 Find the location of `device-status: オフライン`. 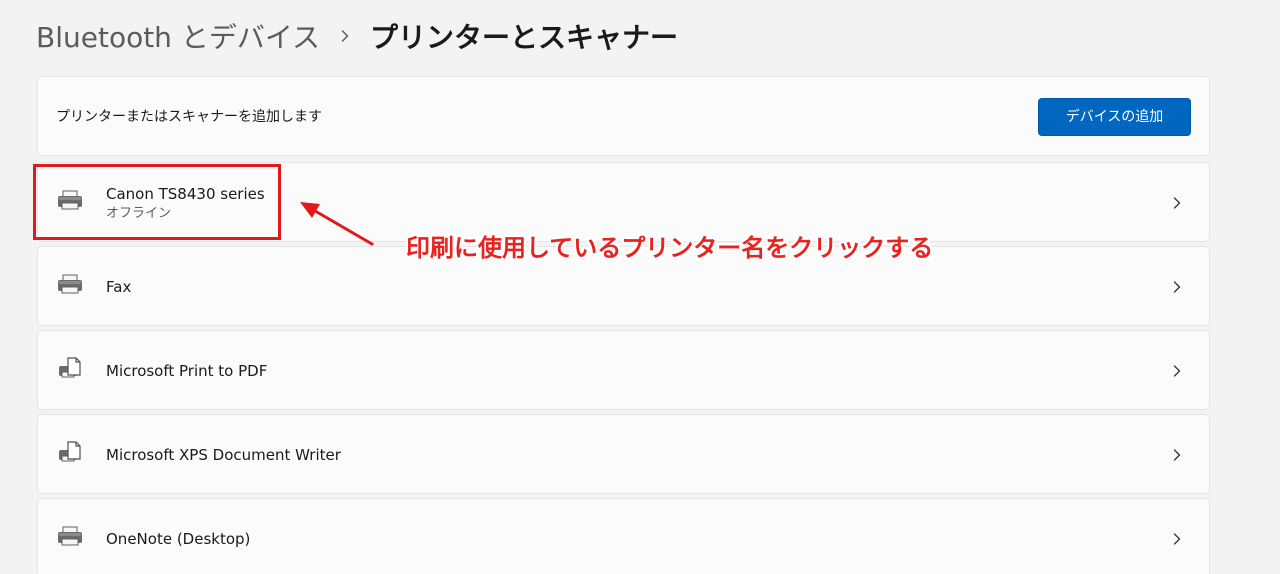

device-status: オフライン is located at coordinates (139, 213).